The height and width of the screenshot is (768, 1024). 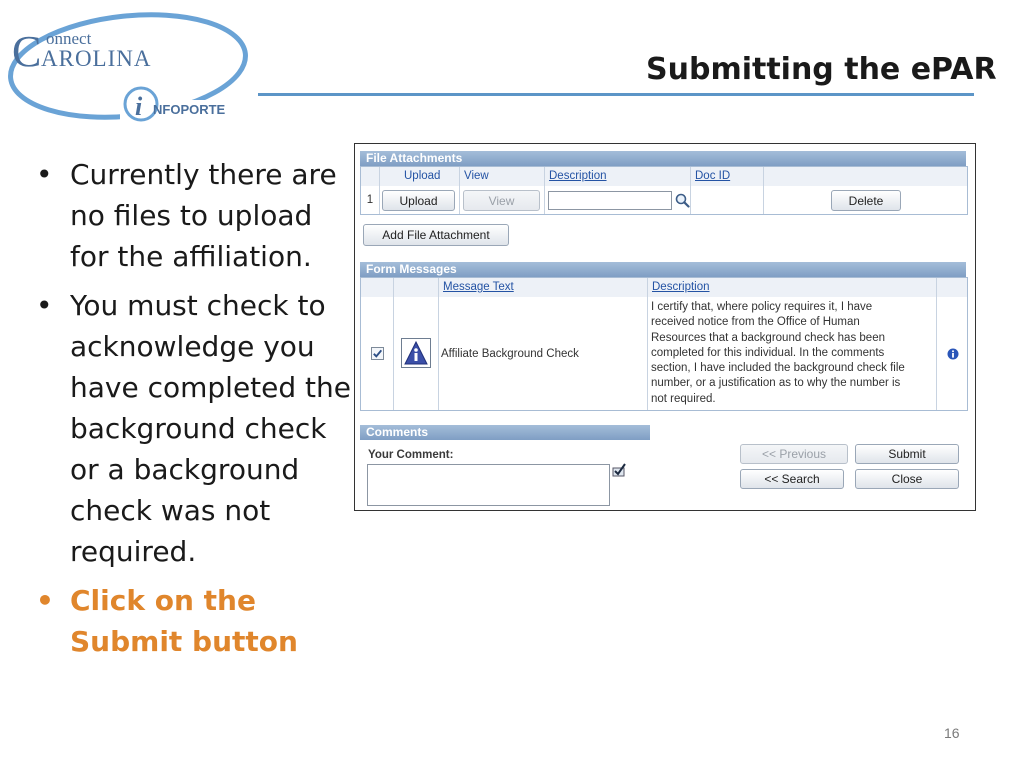 I want to click on col-upload-label: Upload, so click(x=422, y=176).